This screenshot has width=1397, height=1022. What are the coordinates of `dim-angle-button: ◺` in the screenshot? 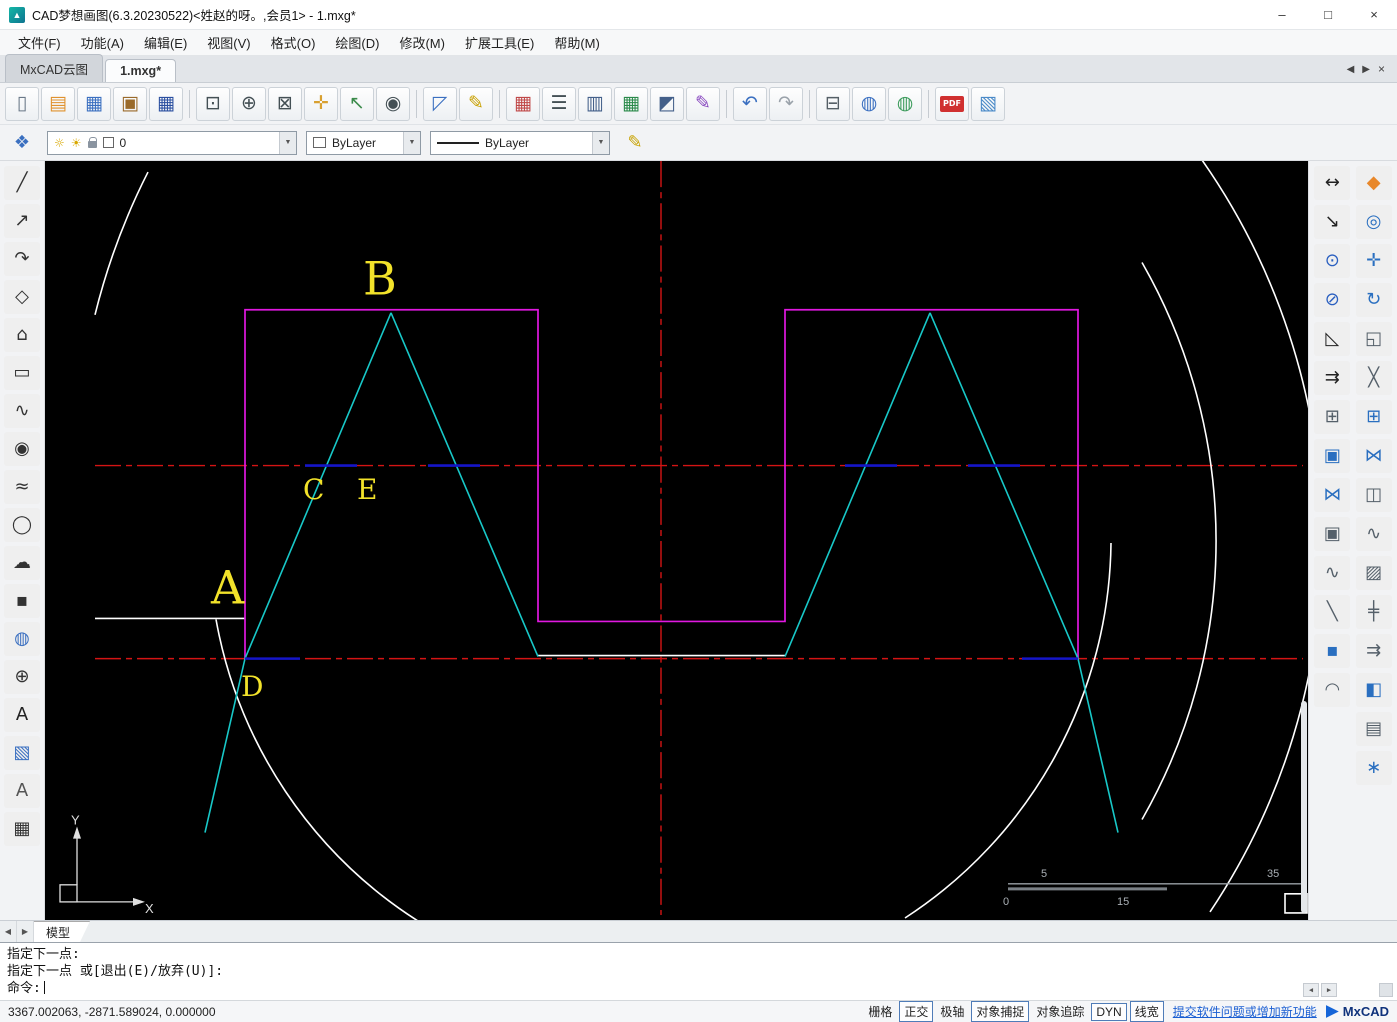 It's located at (1332, 339).